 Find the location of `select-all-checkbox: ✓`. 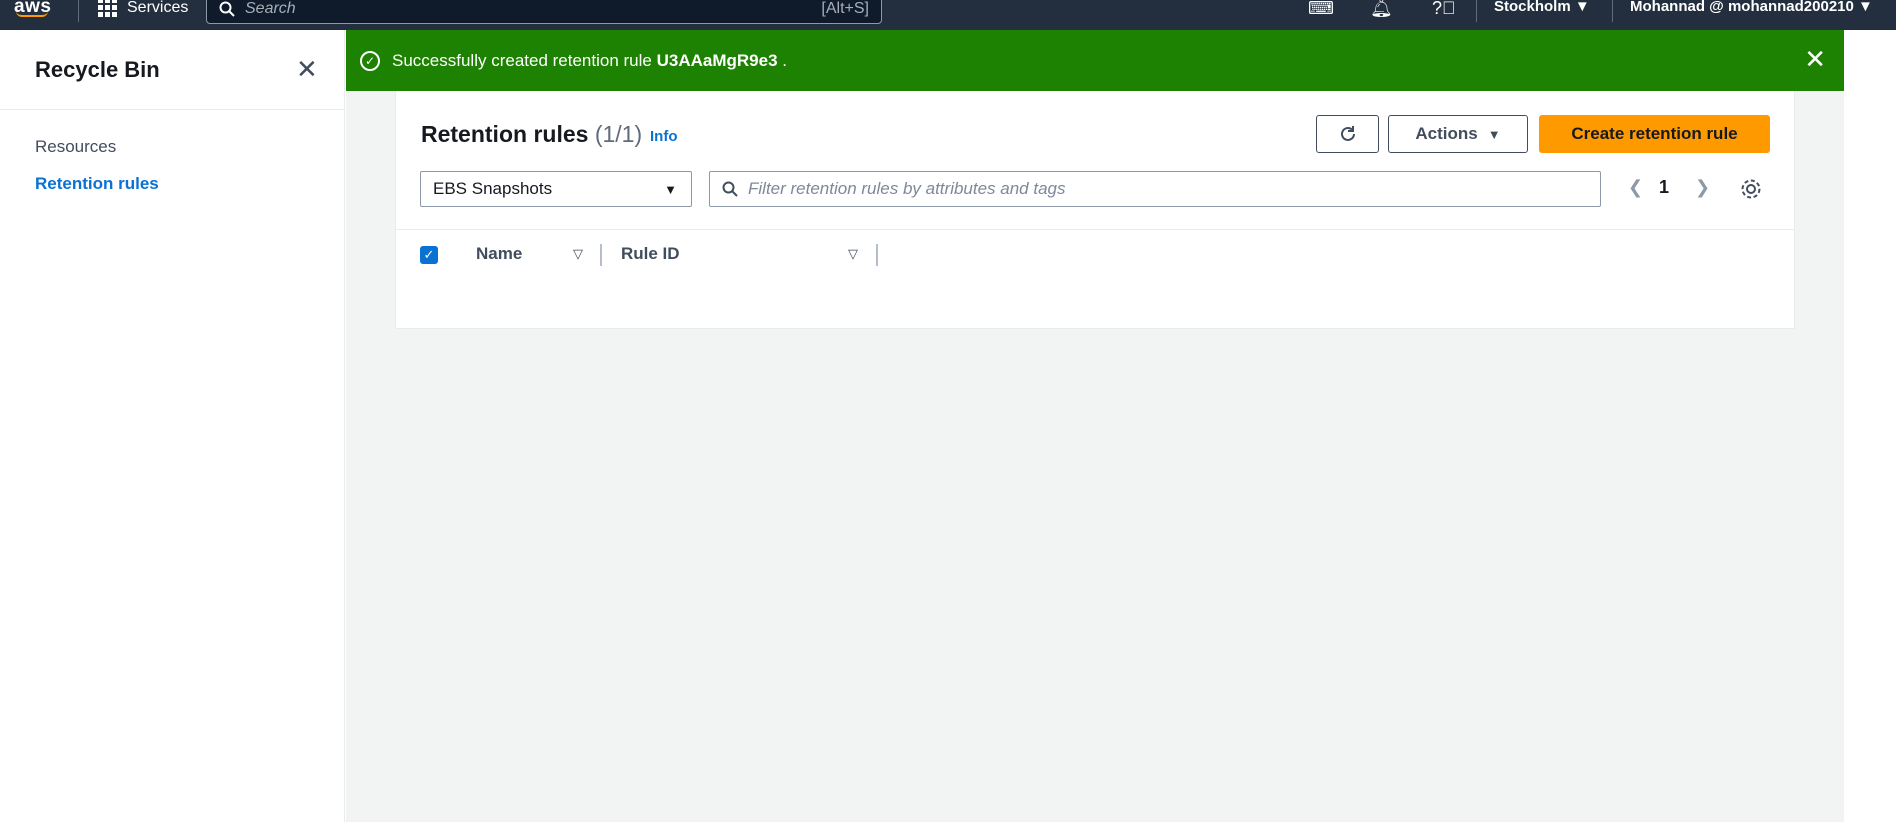

select-all-checkbox: ✓ is located at coordinates (429, 255).